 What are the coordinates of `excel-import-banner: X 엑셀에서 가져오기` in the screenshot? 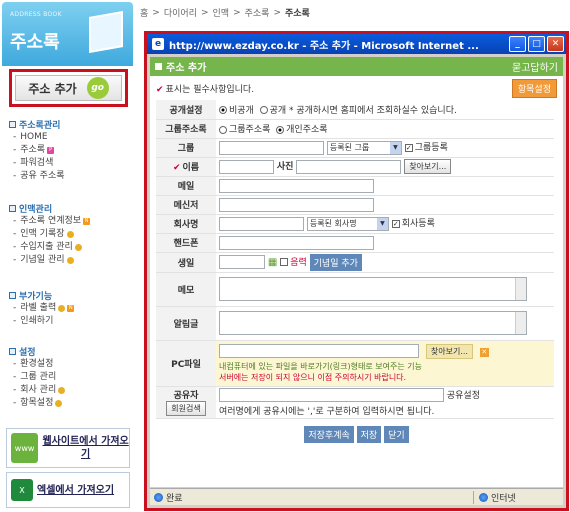 It's located at (68, 490).